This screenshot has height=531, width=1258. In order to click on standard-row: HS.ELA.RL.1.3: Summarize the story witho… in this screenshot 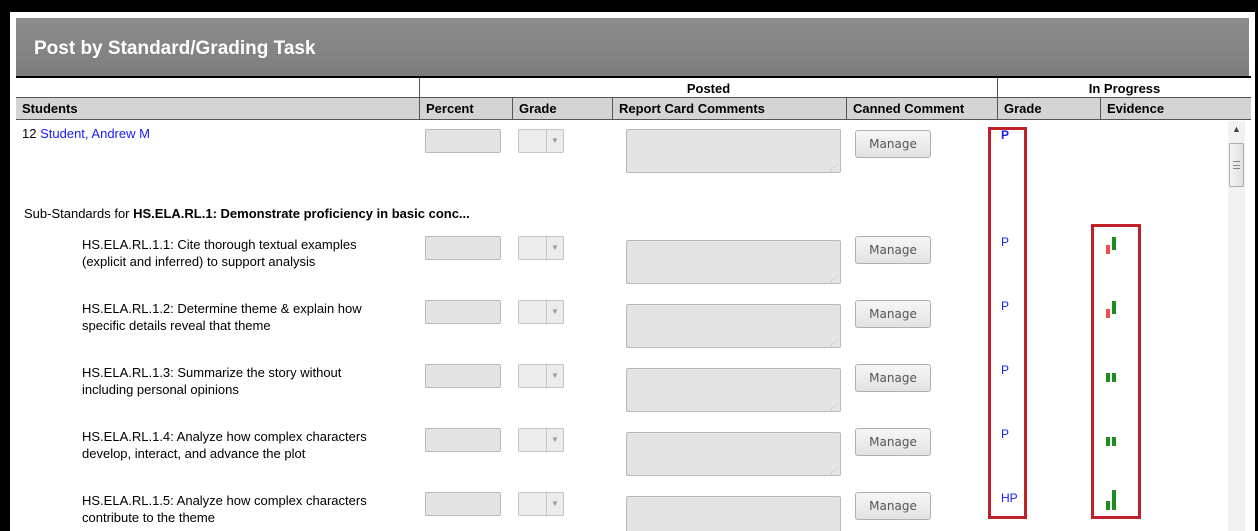, I will do `click(621, 392)`.